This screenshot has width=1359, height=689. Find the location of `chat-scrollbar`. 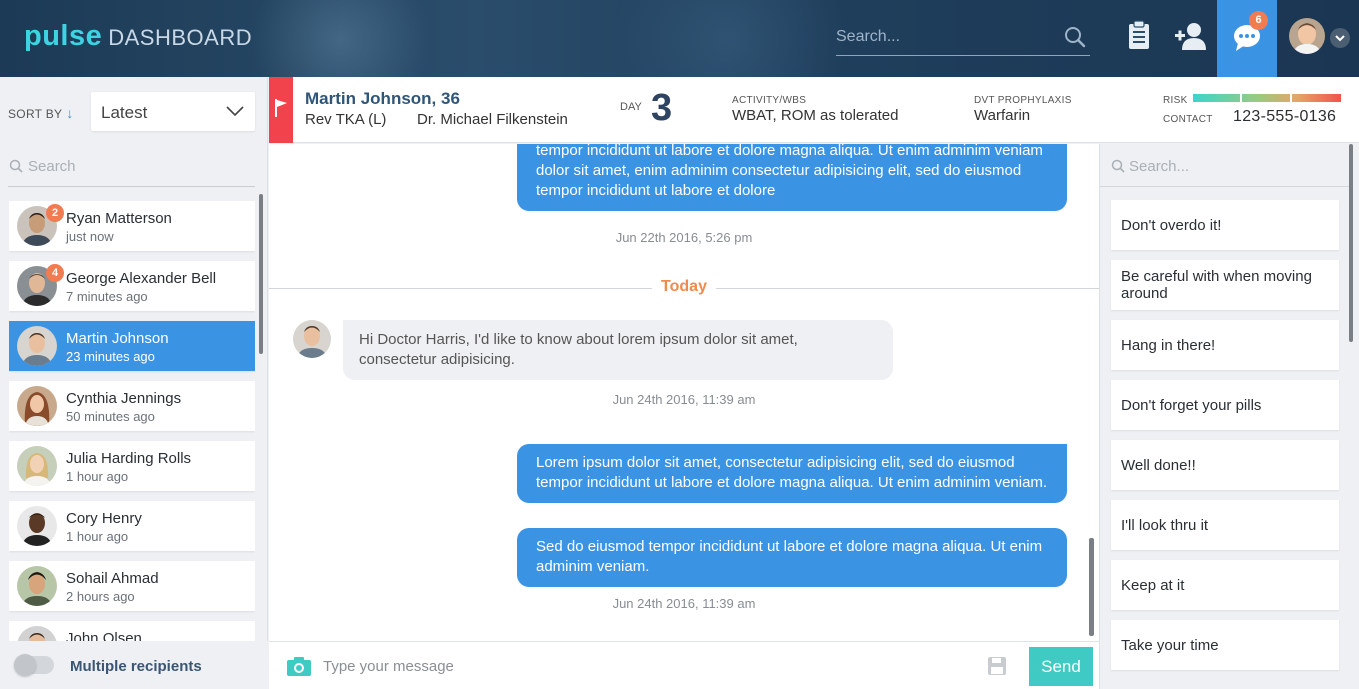

chat-scrollbar is located at coordinates (1091, 587).